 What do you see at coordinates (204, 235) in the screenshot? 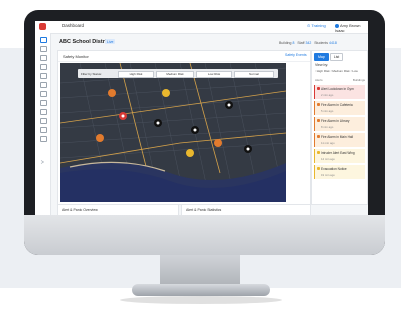
I see `monitor-chin` at bounding box center [204, 235].